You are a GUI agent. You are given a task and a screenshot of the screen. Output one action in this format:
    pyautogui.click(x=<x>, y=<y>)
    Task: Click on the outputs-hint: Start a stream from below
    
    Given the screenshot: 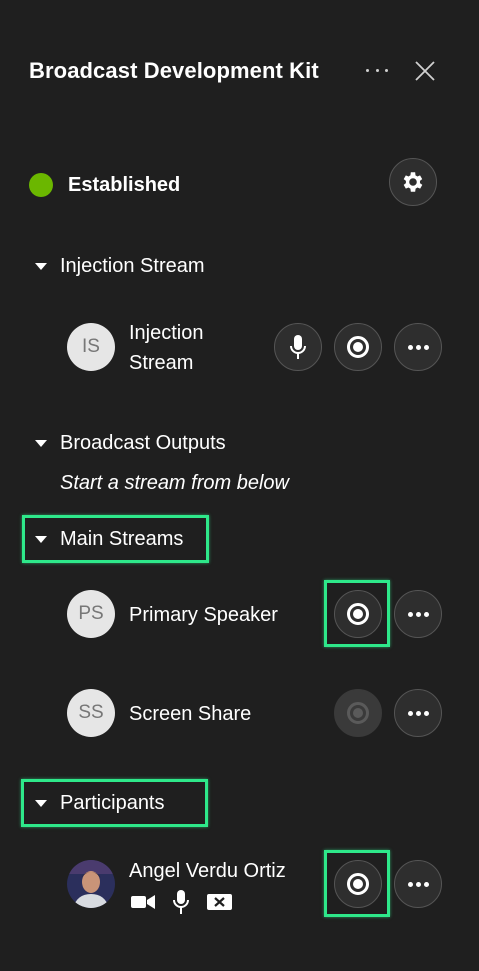 What is the action you would take?
    pyautogui.click(x=174, y=483)
    